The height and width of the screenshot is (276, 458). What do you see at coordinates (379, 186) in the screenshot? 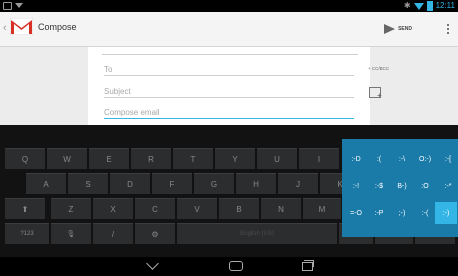
I see `emoticon-key: :-$` at bounding box center [379, 186].